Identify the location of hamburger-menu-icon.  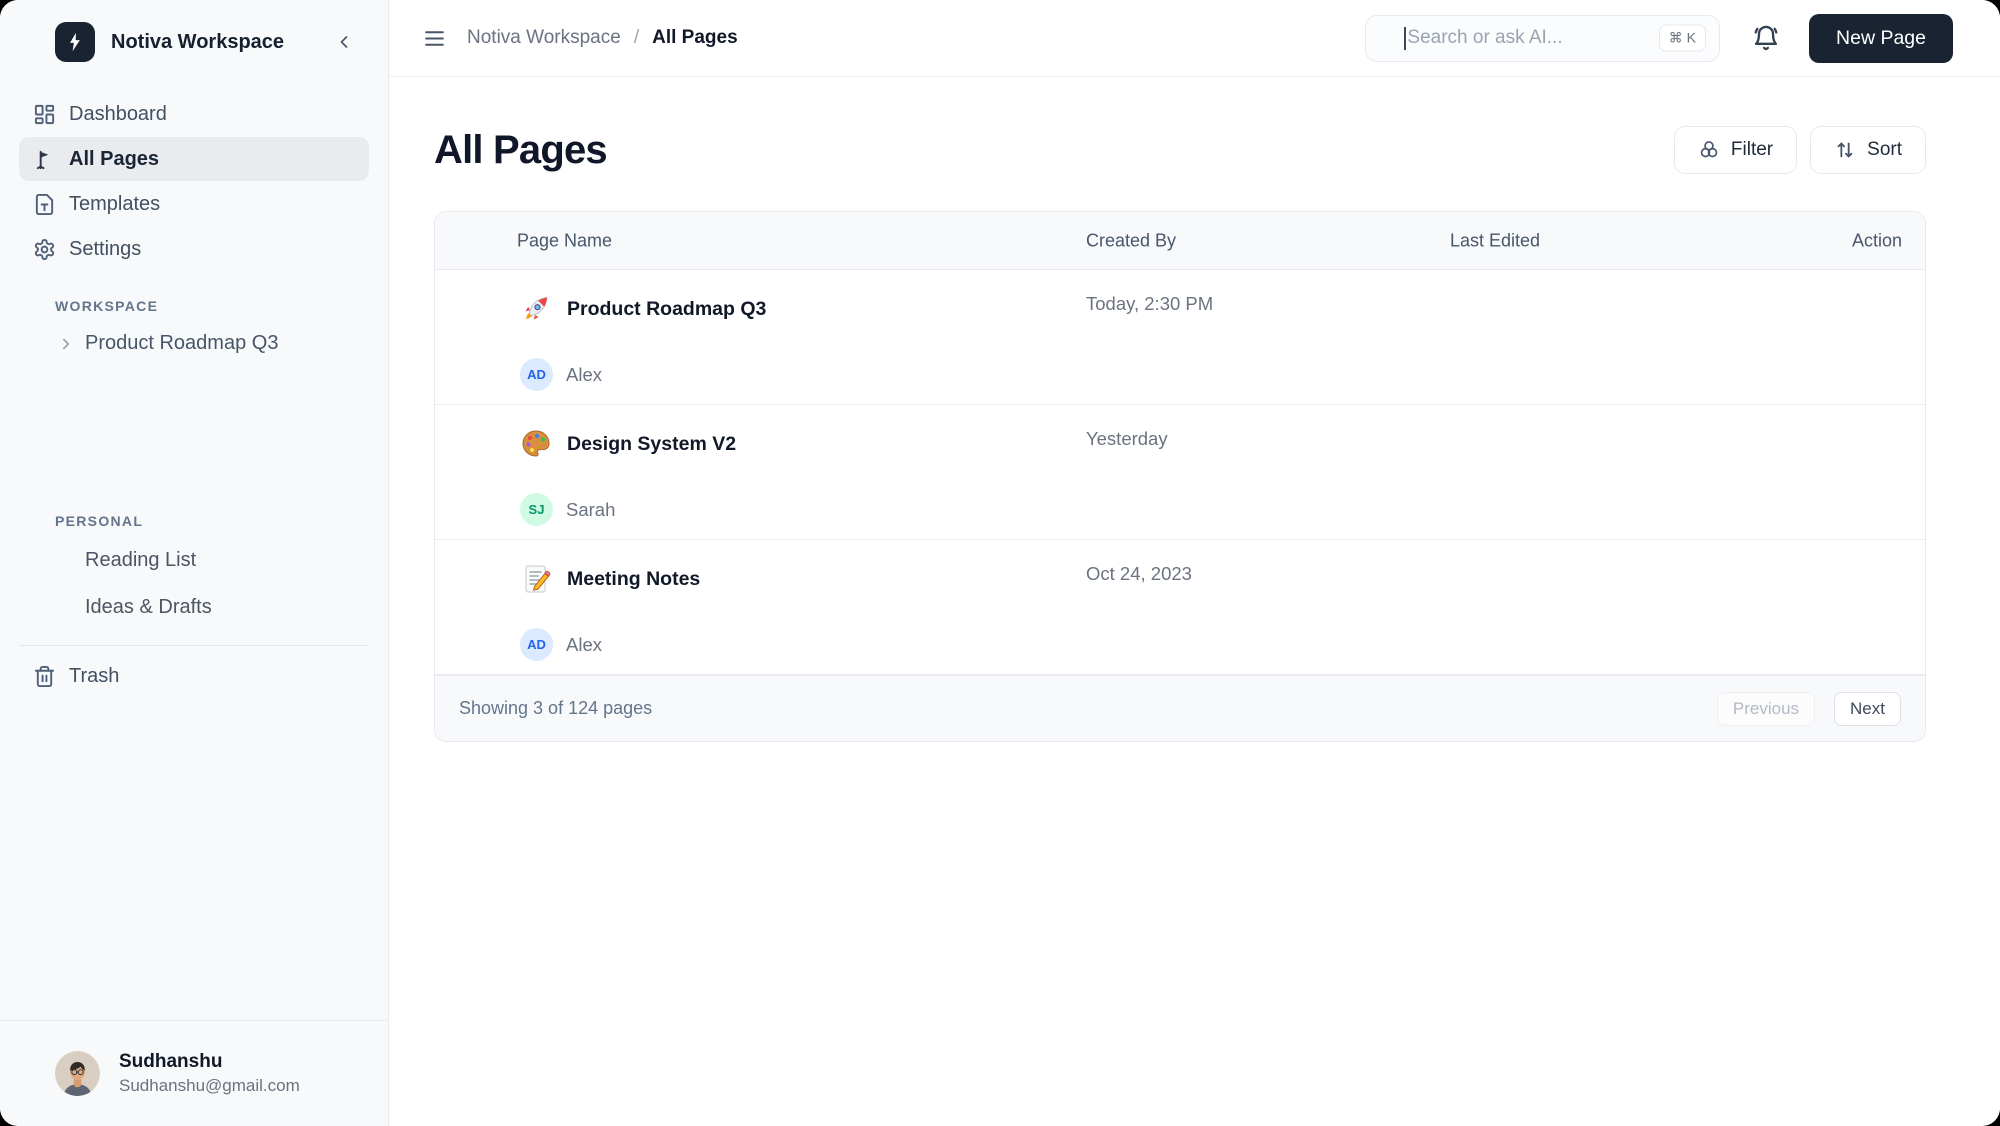
(434, 38).